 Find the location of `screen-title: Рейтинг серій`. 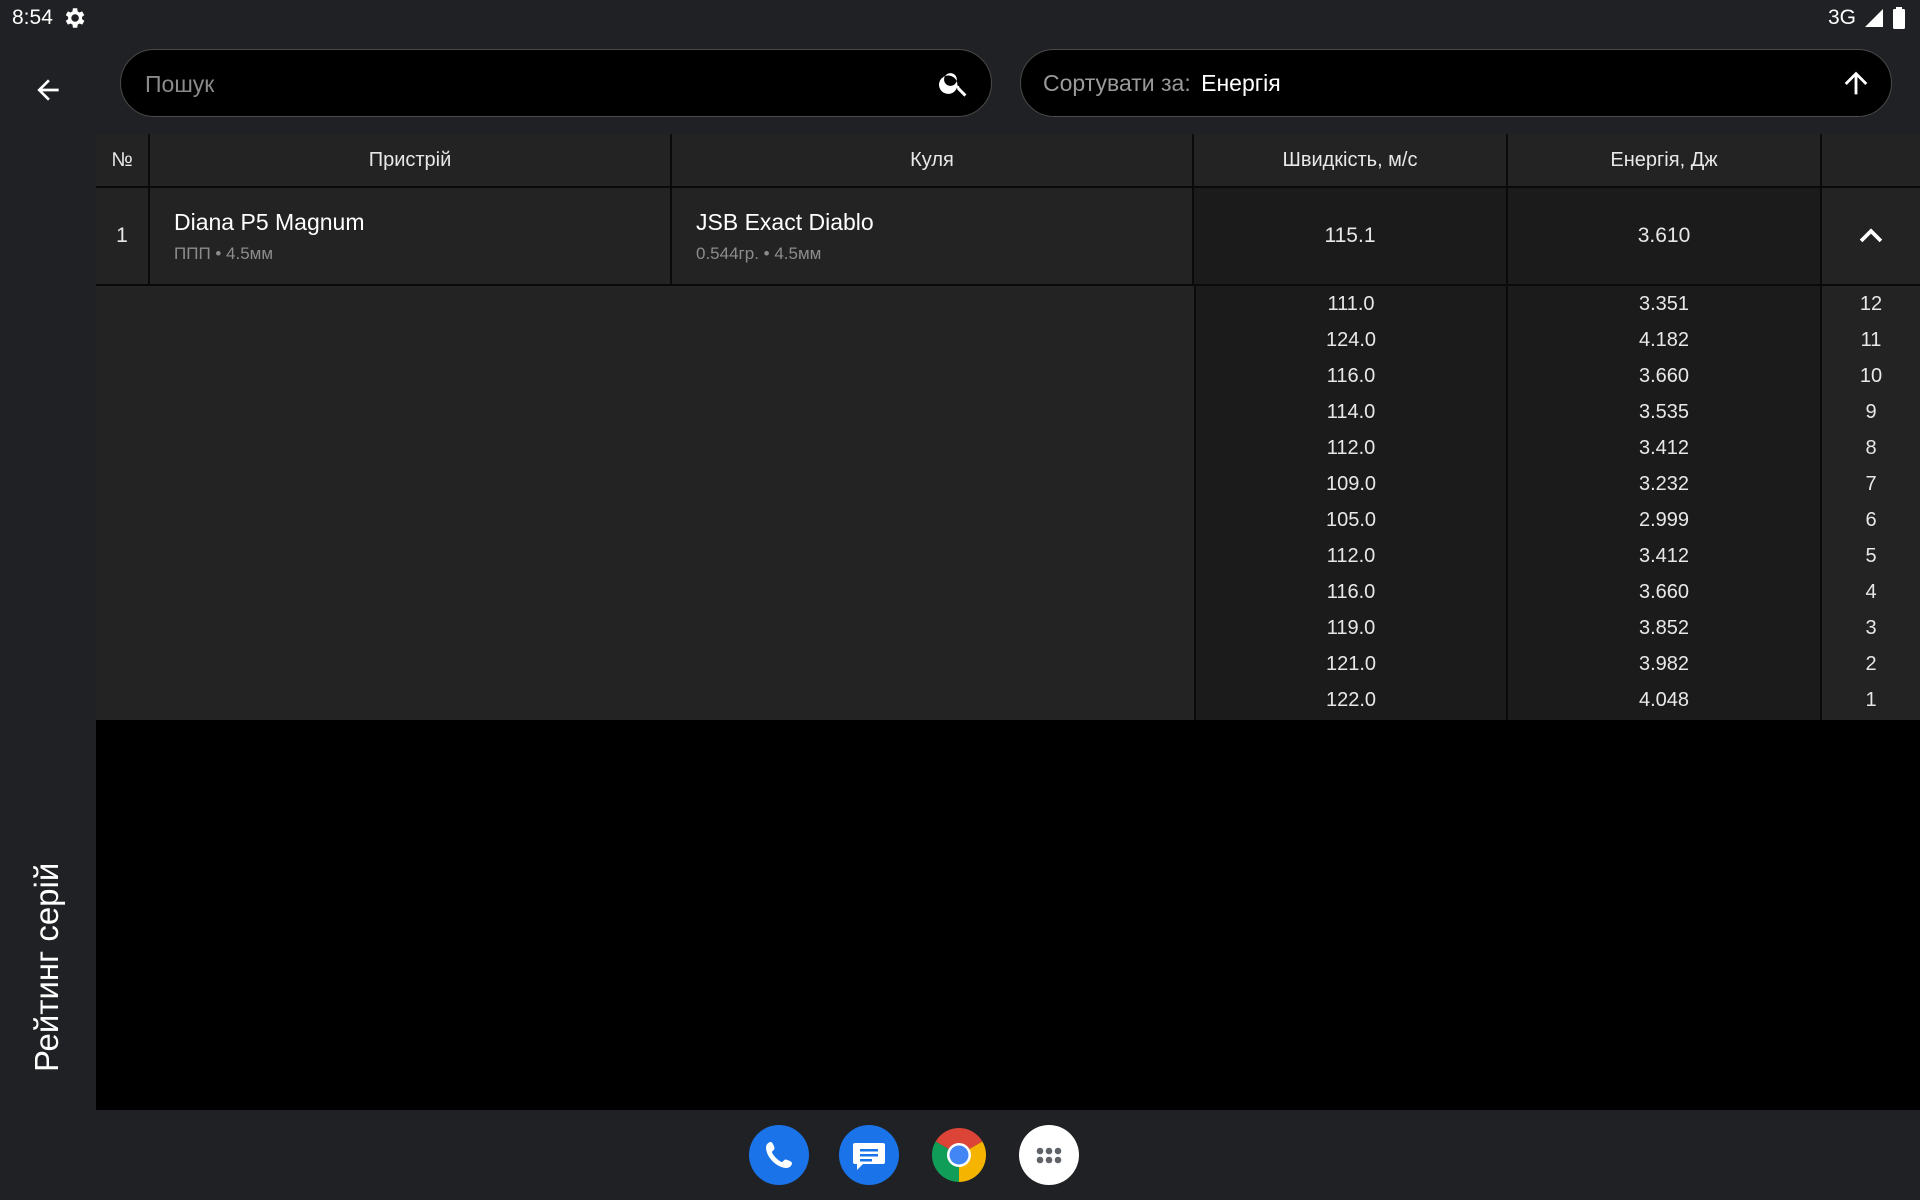

screen-title: Рейтинг серій is located at coordinates (46, 967).